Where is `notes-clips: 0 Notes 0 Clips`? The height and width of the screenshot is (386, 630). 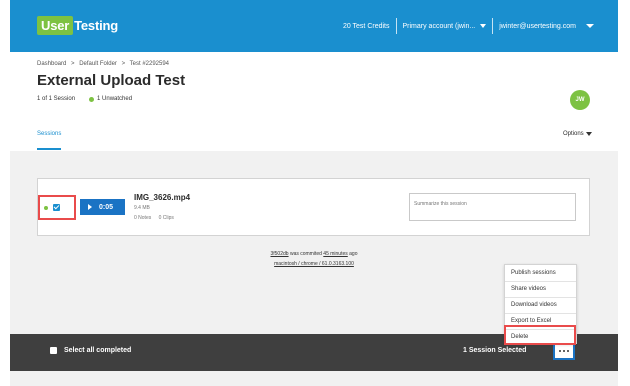 notes-clips: 0 Notes 0 Clips is located at coordinates (157, 218).